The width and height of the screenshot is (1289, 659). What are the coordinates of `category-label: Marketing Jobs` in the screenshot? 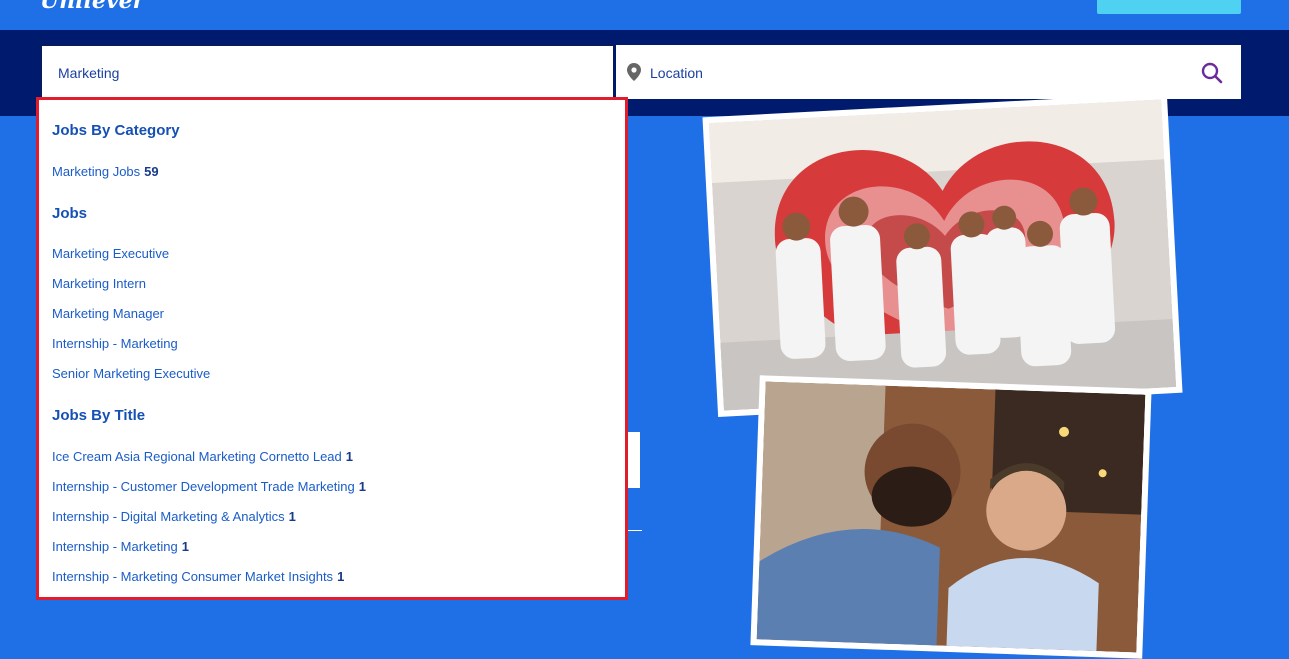 It's located at (96, 171).